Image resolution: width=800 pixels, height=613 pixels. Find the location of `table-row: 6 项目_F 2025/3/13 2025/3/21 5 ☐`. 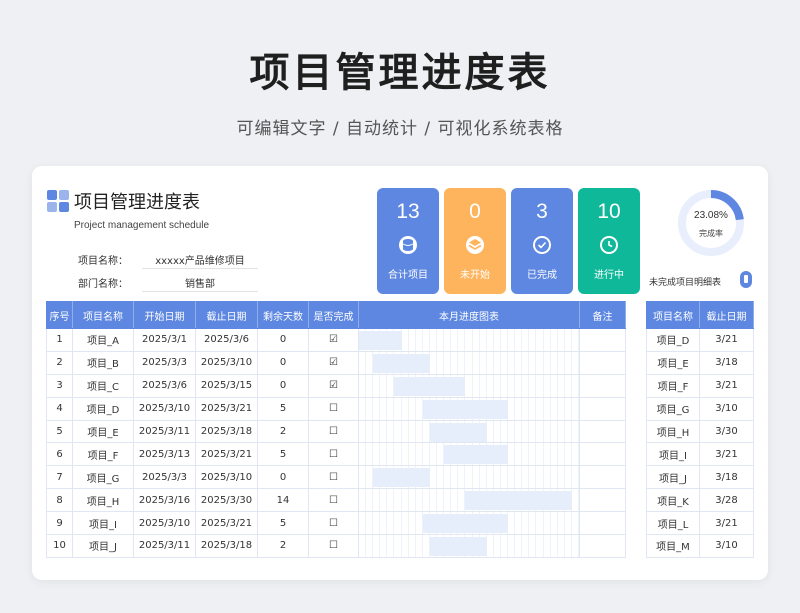

table-row: 6 项目_F 2025/3/13 2025/3/21 5 ☐ is located at coordinates (336, 454).